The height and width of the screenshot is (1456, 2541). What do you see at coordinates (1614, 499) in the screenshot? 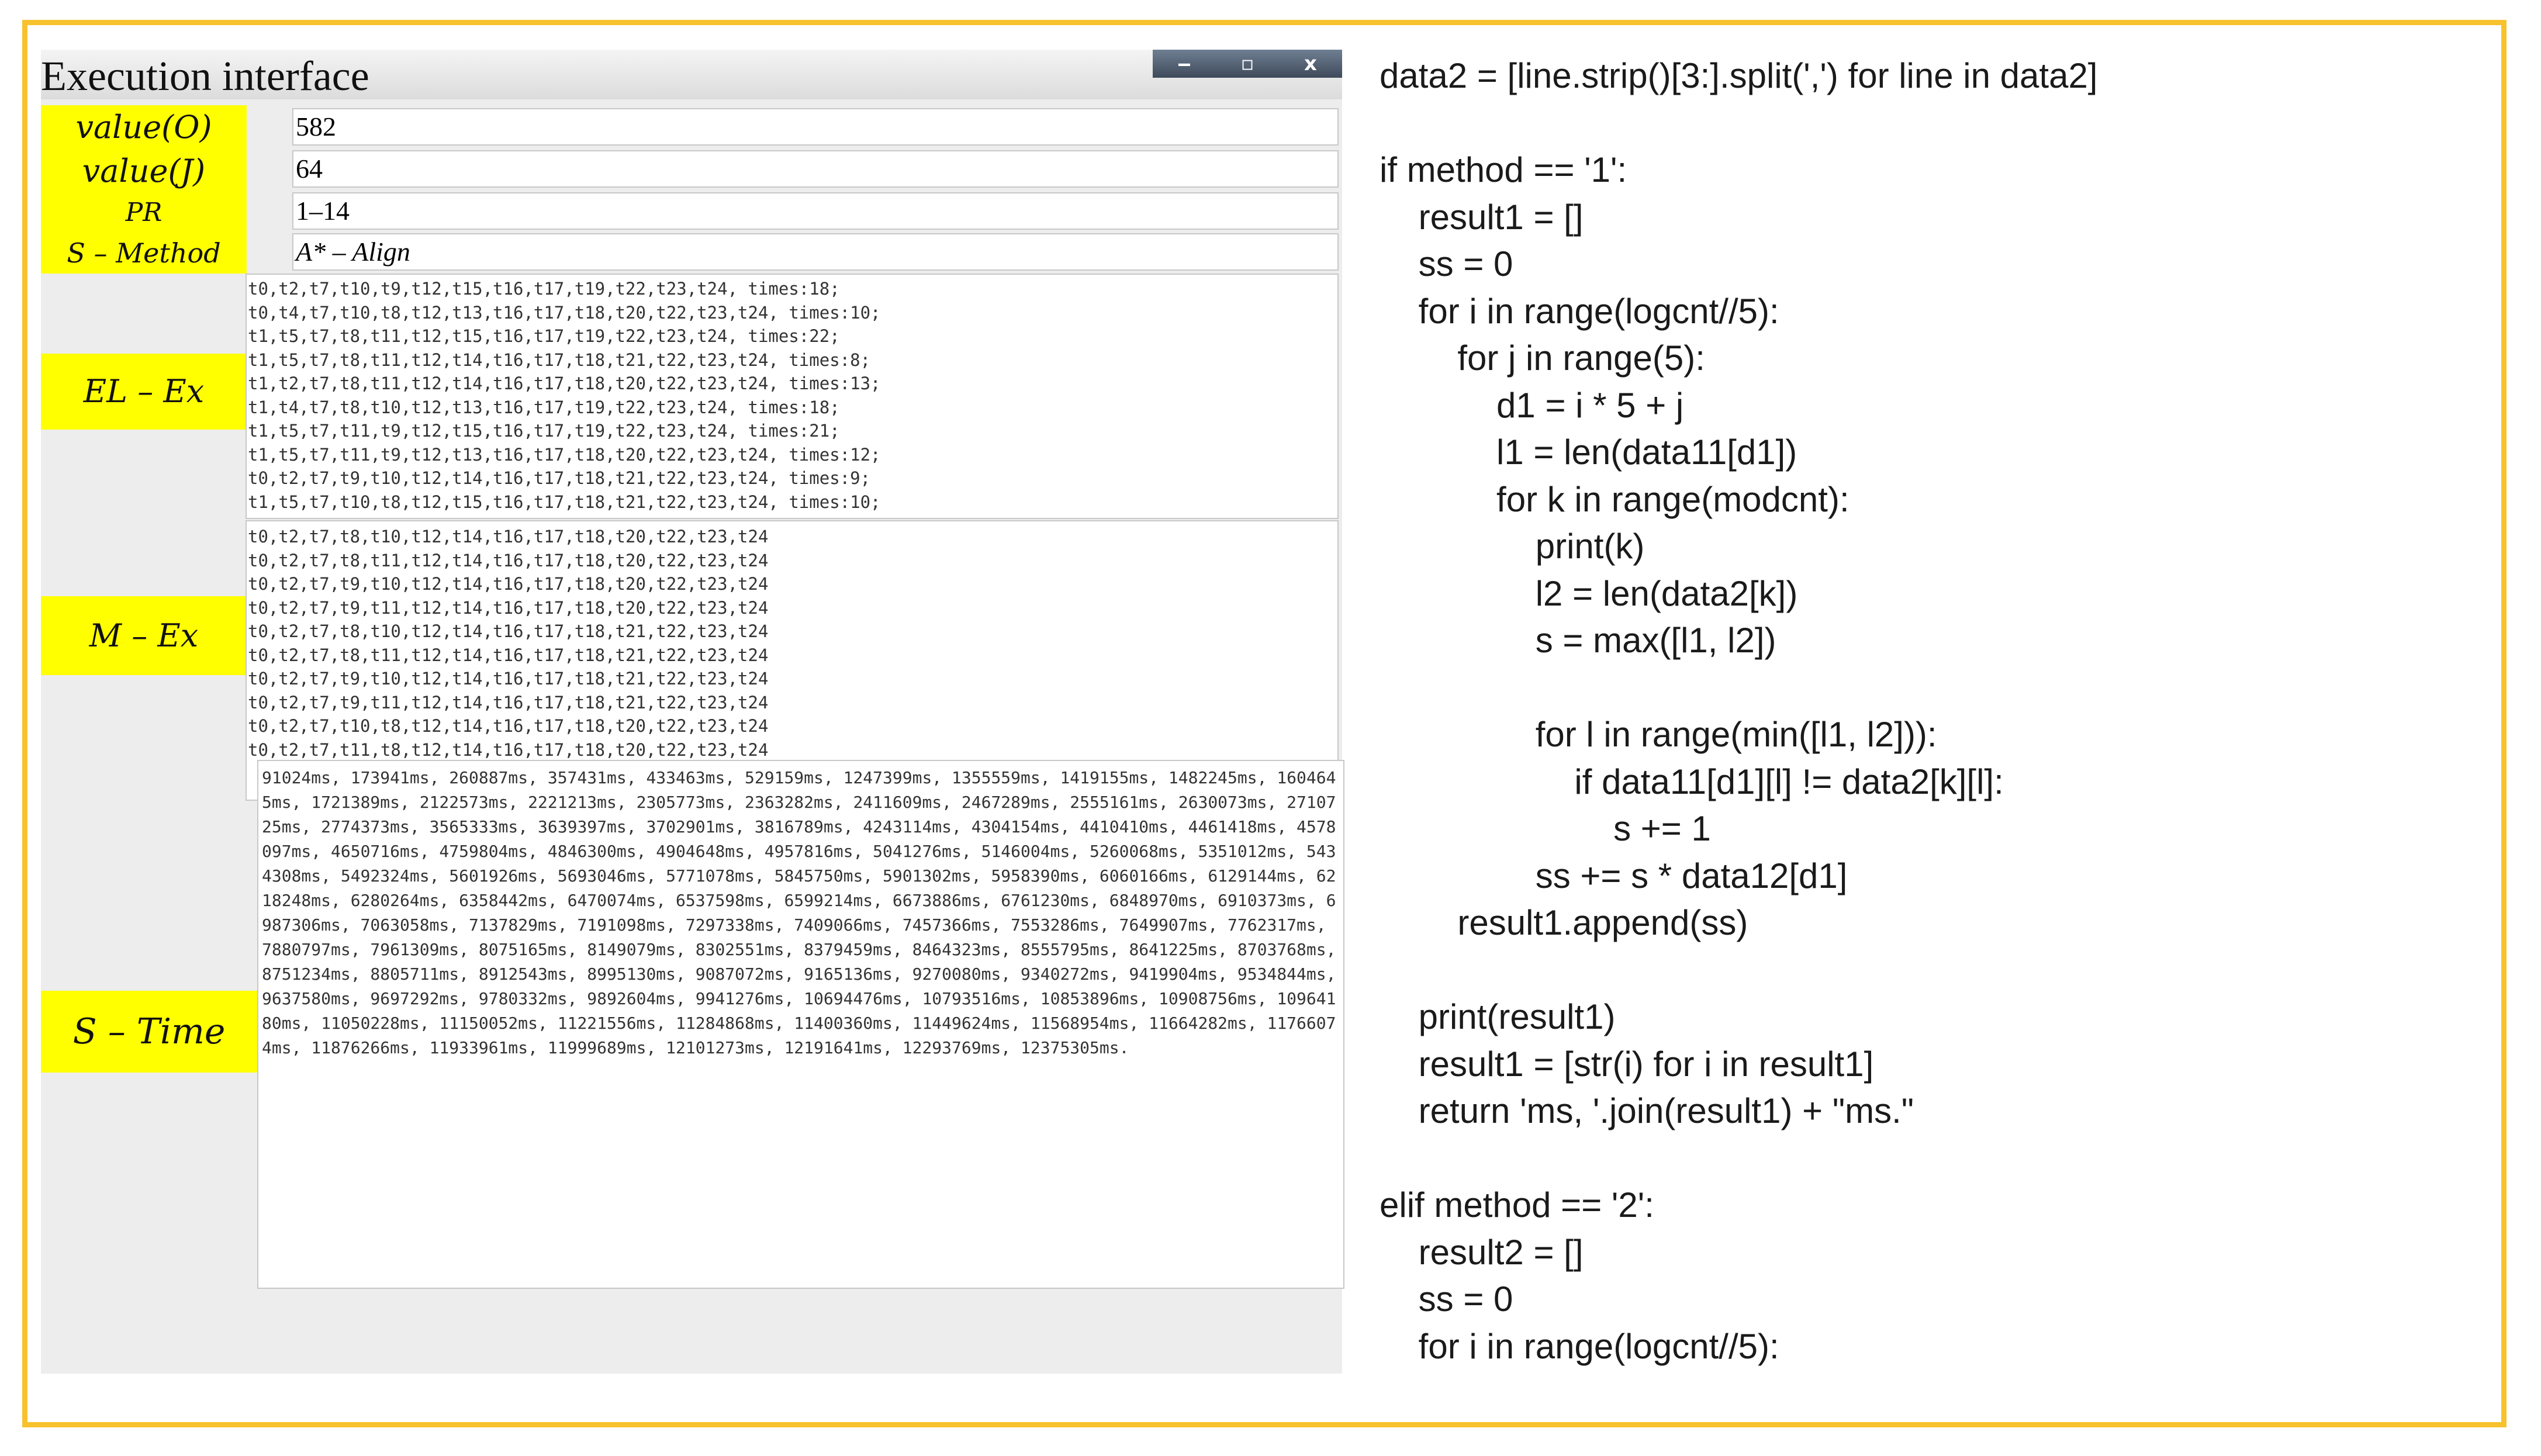
I see `code-line: for k in range(modcnt):` at bounding box center [1614, 499].